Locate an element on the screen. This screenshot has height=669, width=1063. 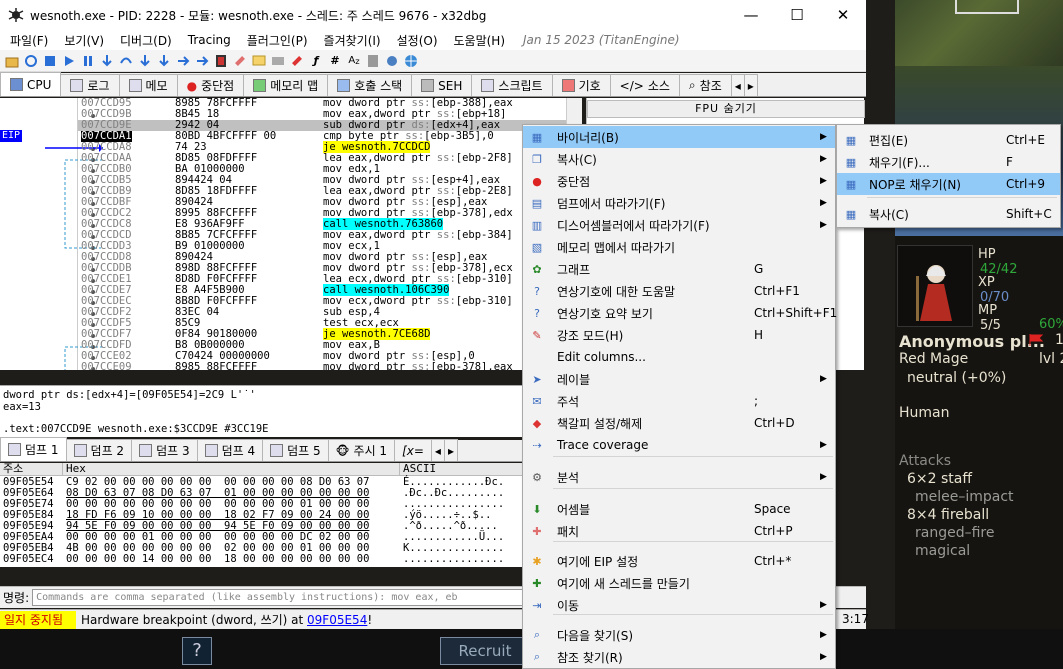
tab-dump-4: 덤프 4 is located at coordinates (230, 450).